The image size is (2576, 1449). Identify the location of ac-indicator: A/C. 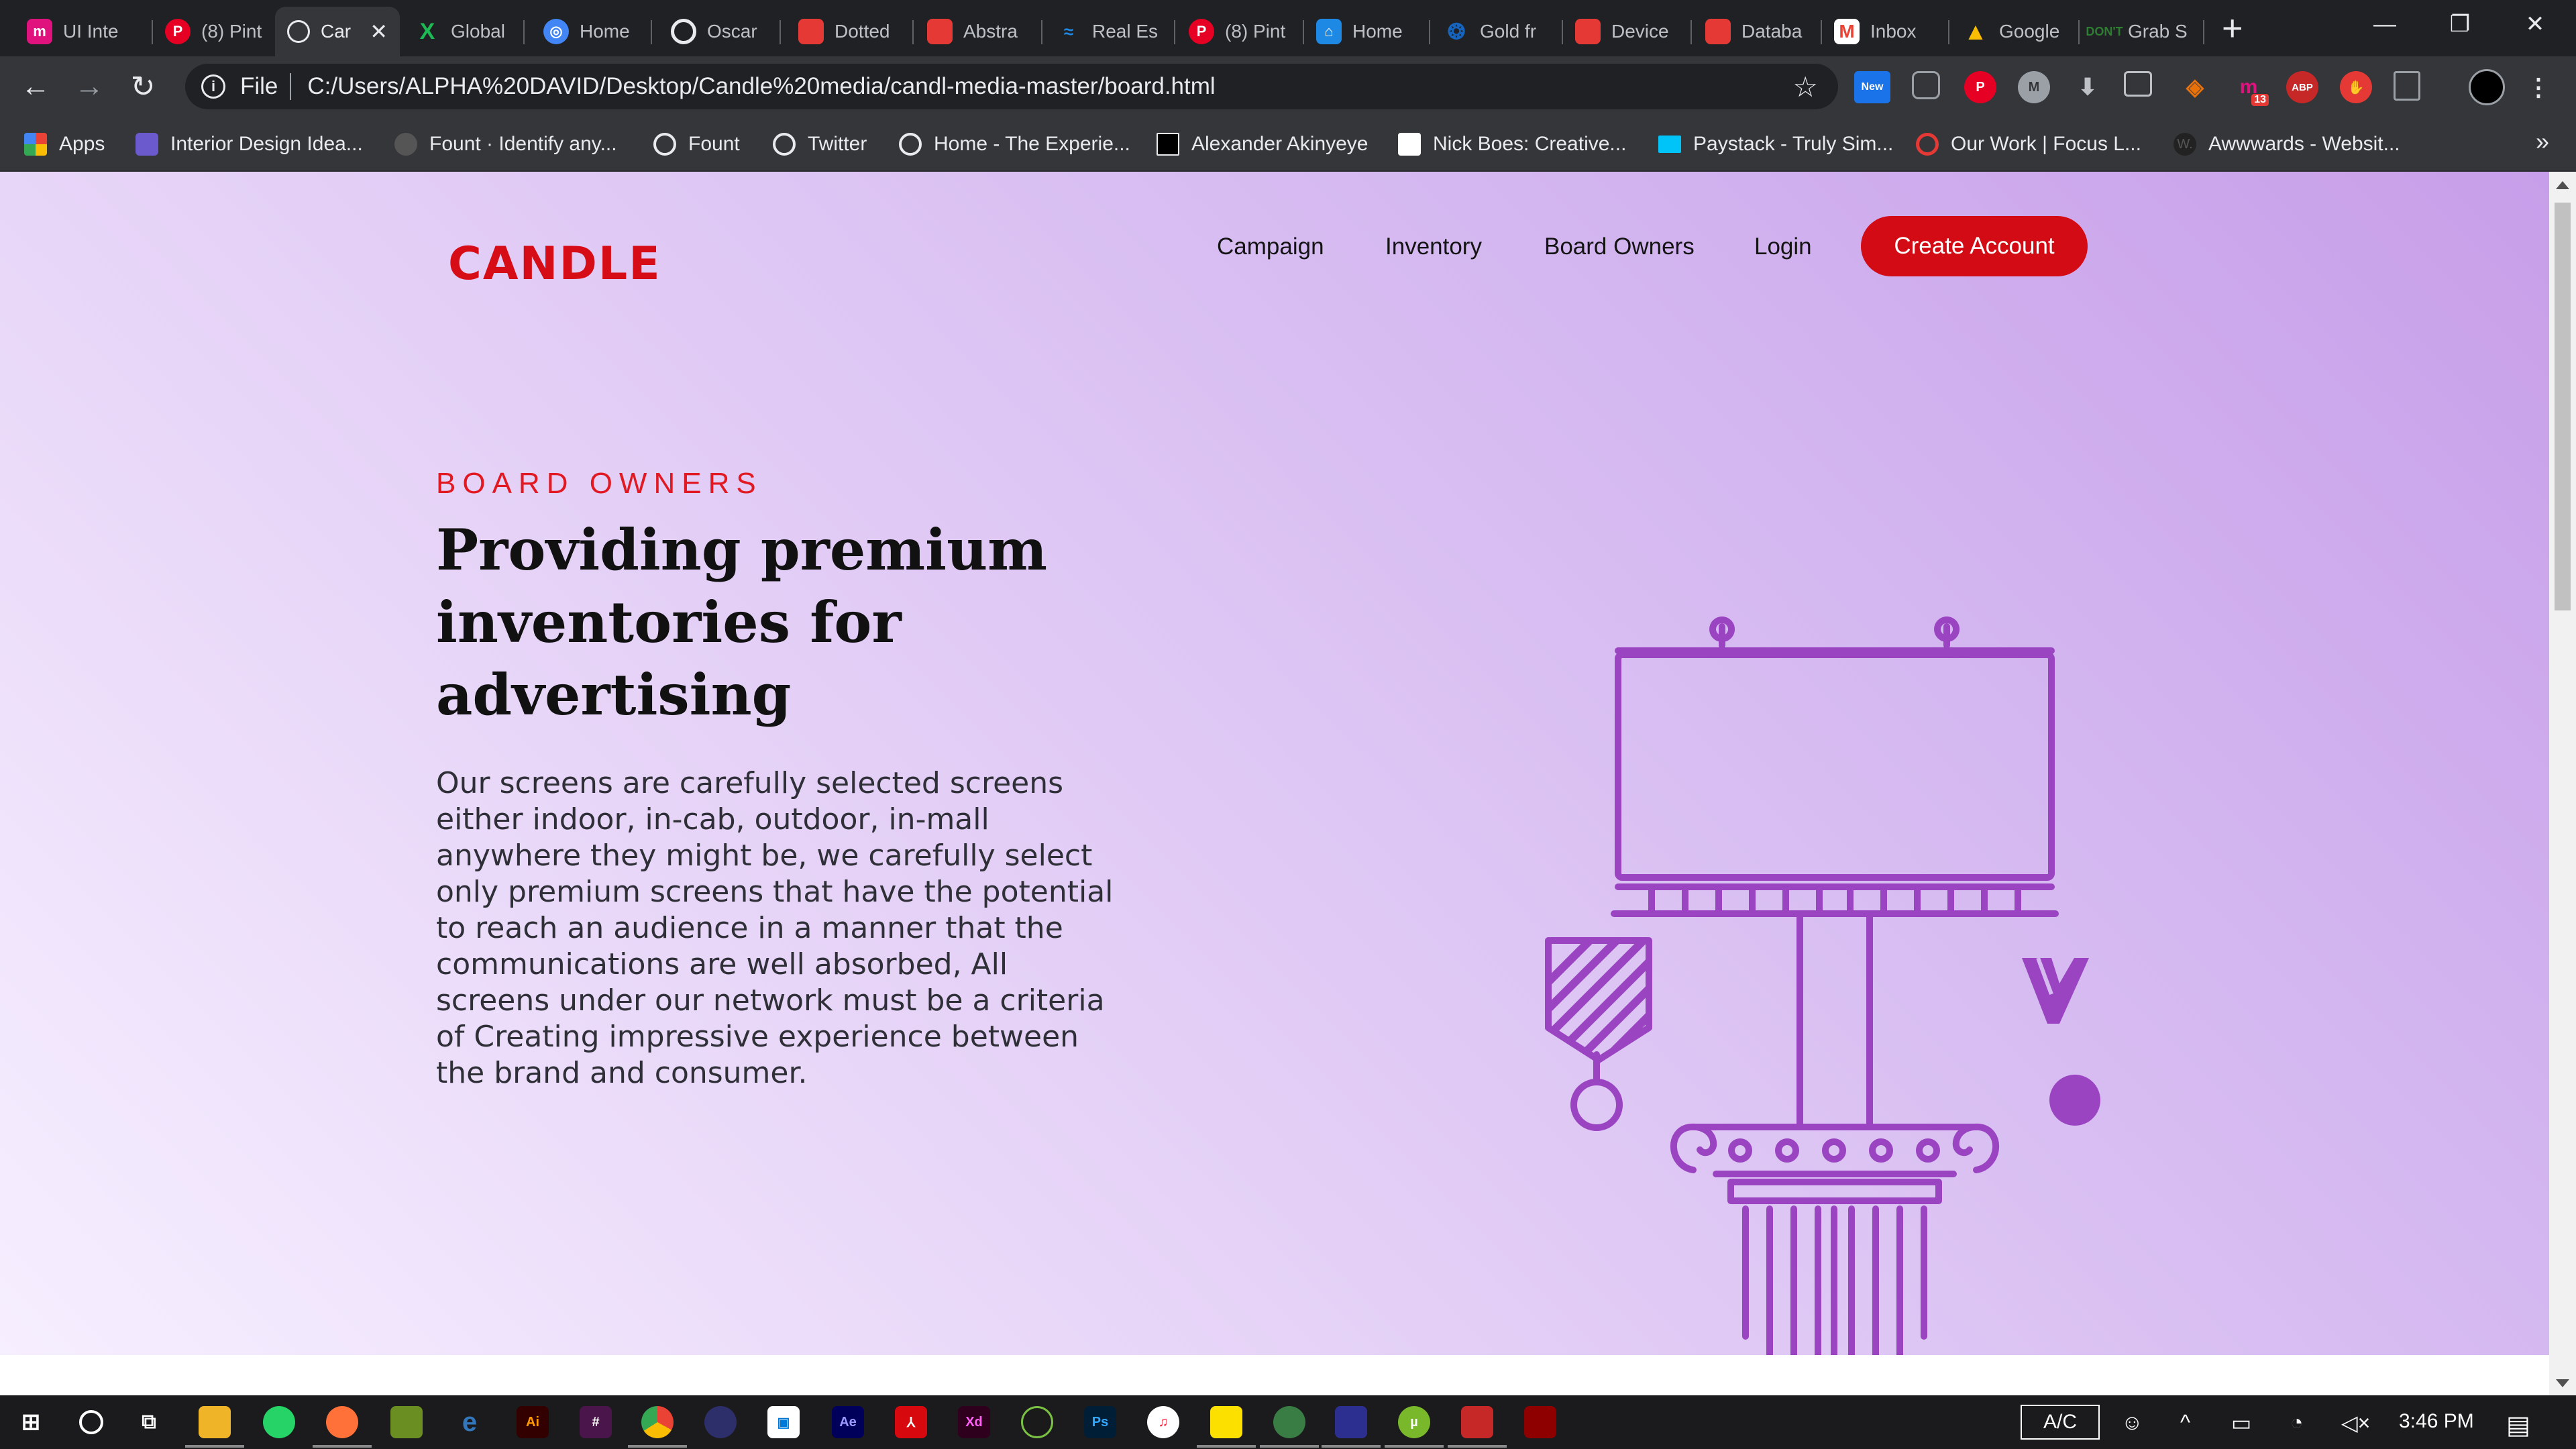
(2060, 1422).